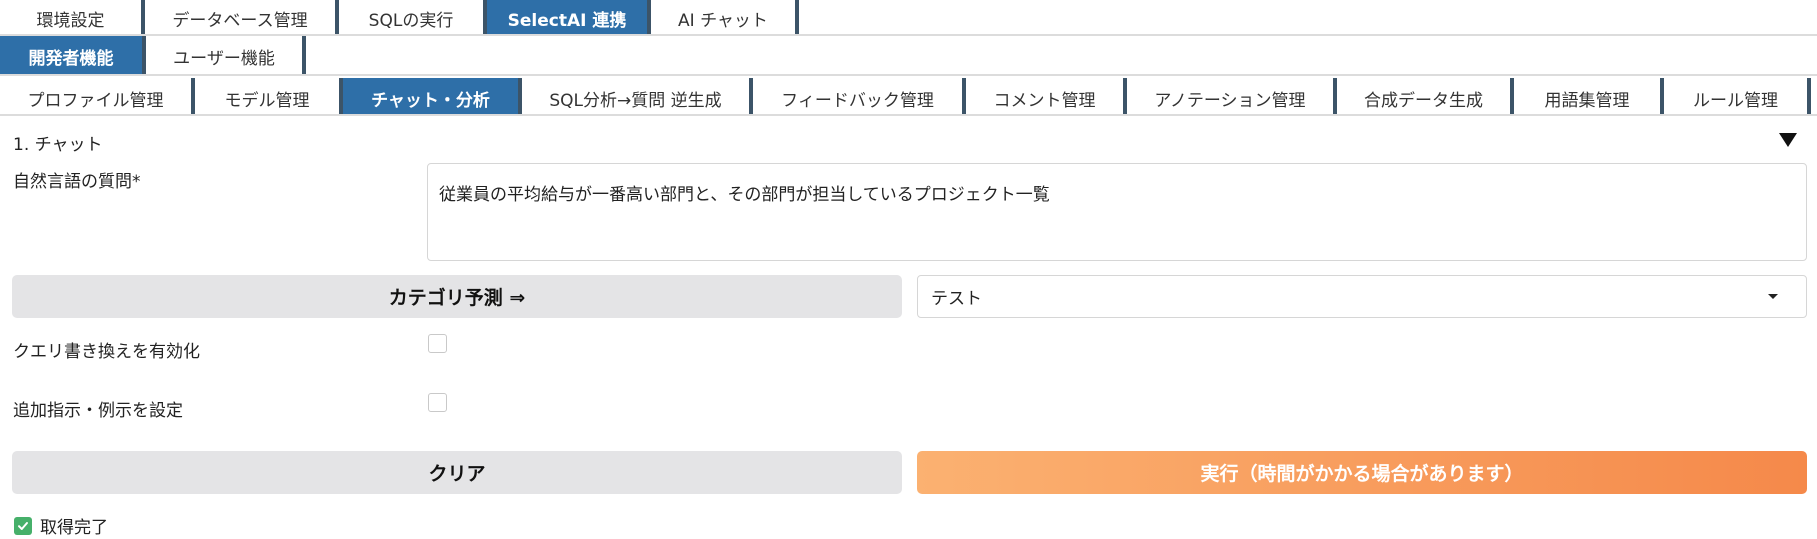 The image size is (1817, 539). What do you see at coordinates (1362, 472) in the screenshot?
I see `run-button: 実行（時間がかかる場合があります）` at bounding box center [1362, 472].